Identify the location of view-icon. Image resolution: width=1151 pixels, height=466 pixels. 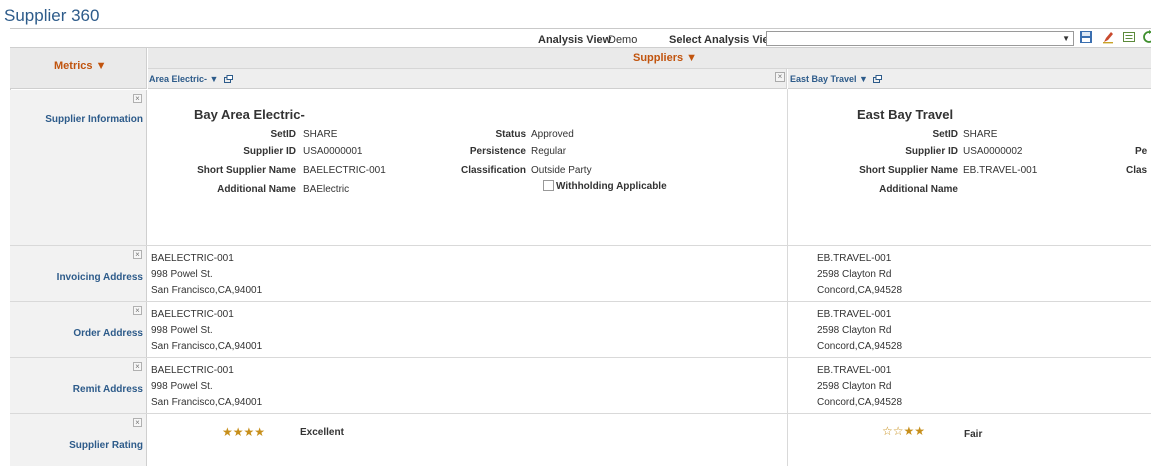
(1129, 37).